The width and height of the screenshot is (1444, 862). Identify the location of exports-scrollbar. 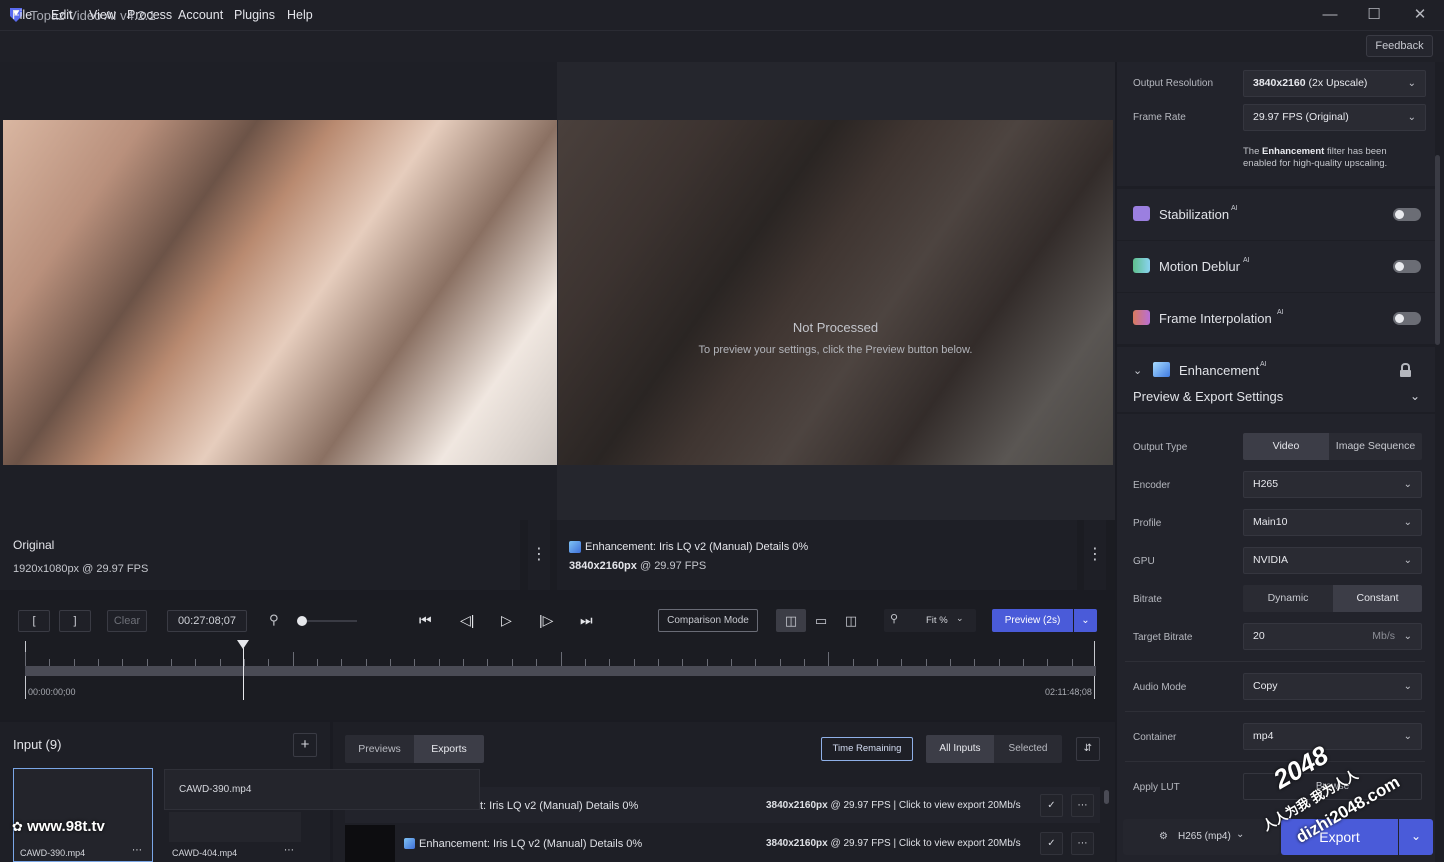
(1106, 797).